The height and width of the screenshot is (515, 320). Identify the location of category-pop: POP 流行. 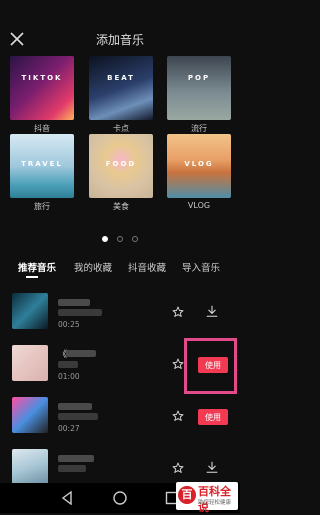
(199, 95).